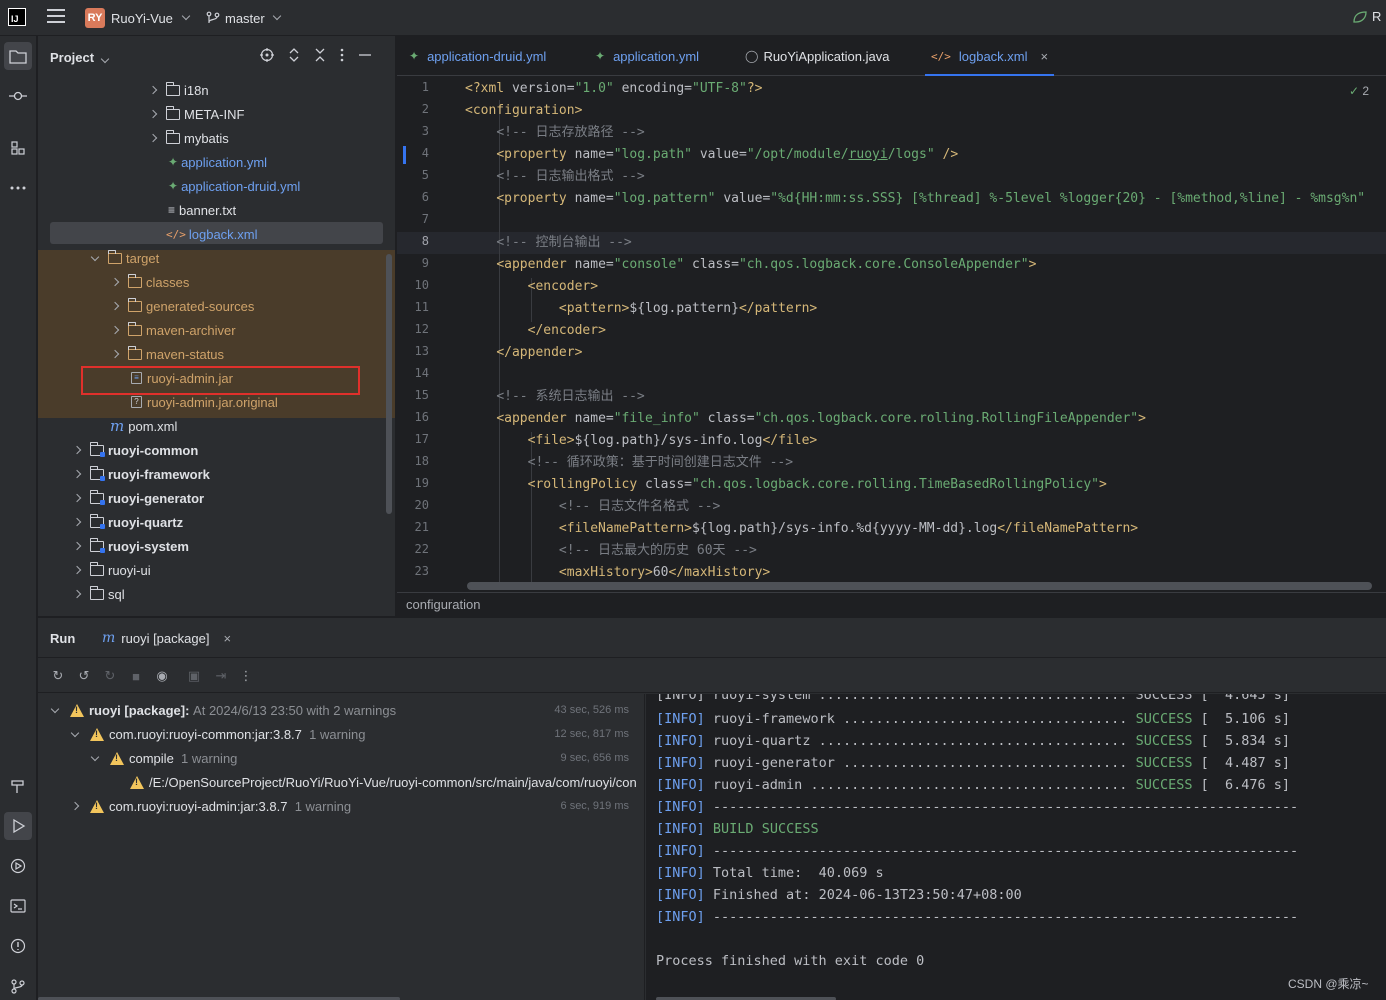  I want to click on more-dots-icon, so click(18, 188).